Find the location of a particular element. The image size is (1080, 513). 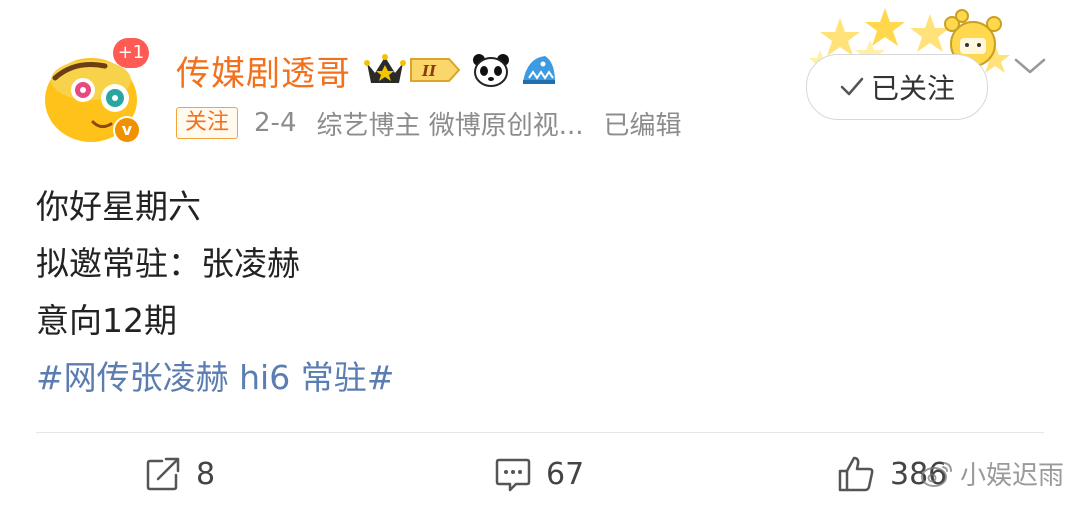

following-button: 已关注 is located at coordinates (897, 87).